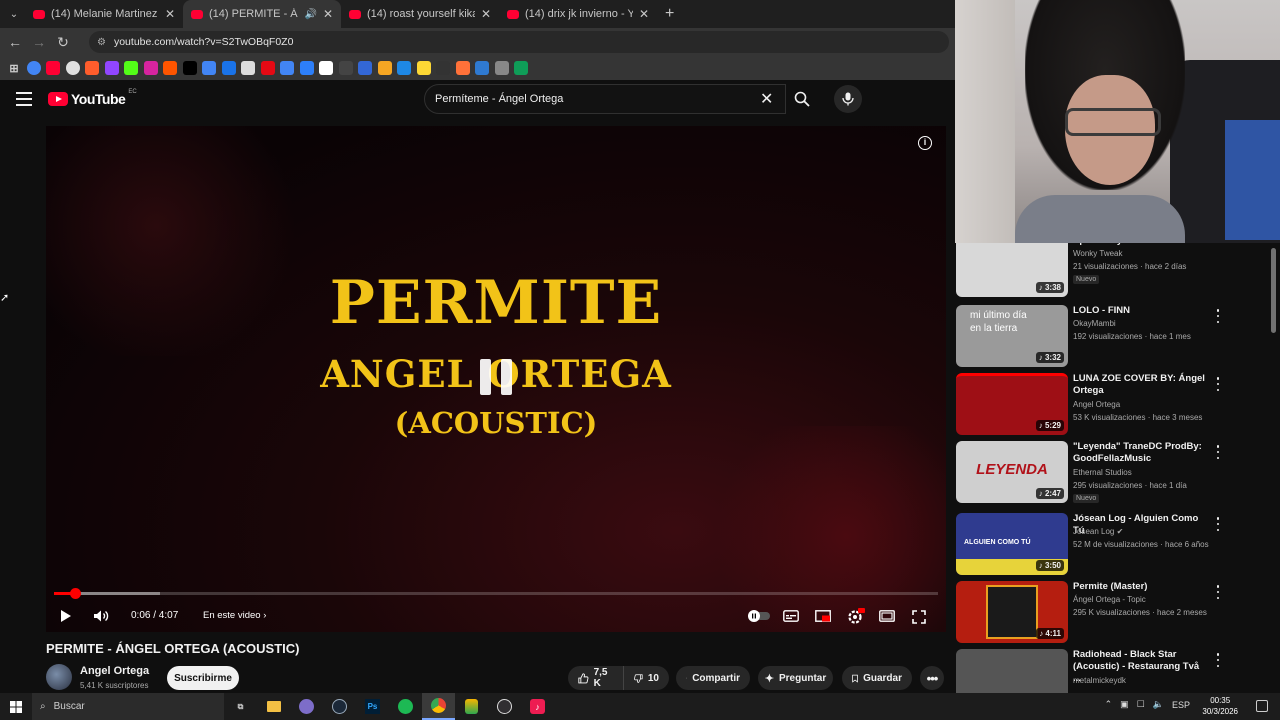 The image size is (1280, 720). Describe the element at coordinates (240, 706) in the screenshot. I see `task-view-icon: ⧉` at that location.